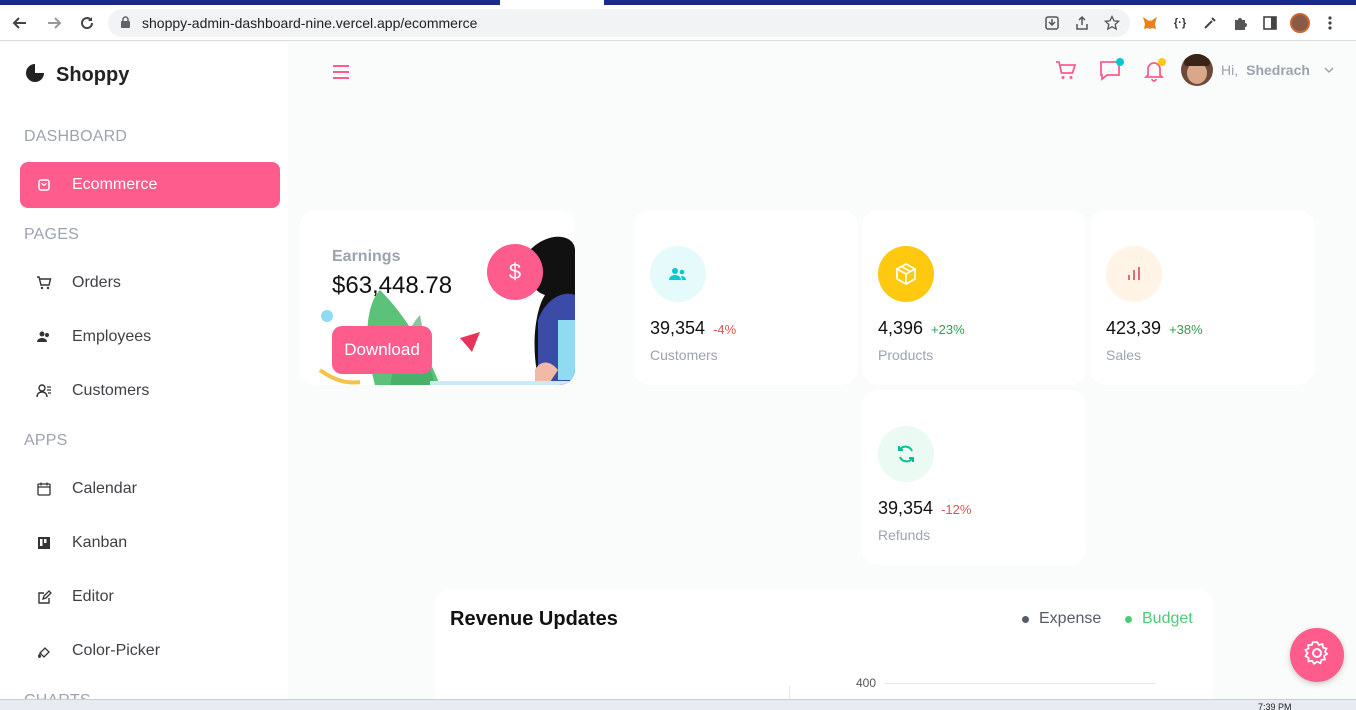  I want to click on gridline, so click(1020, 683).